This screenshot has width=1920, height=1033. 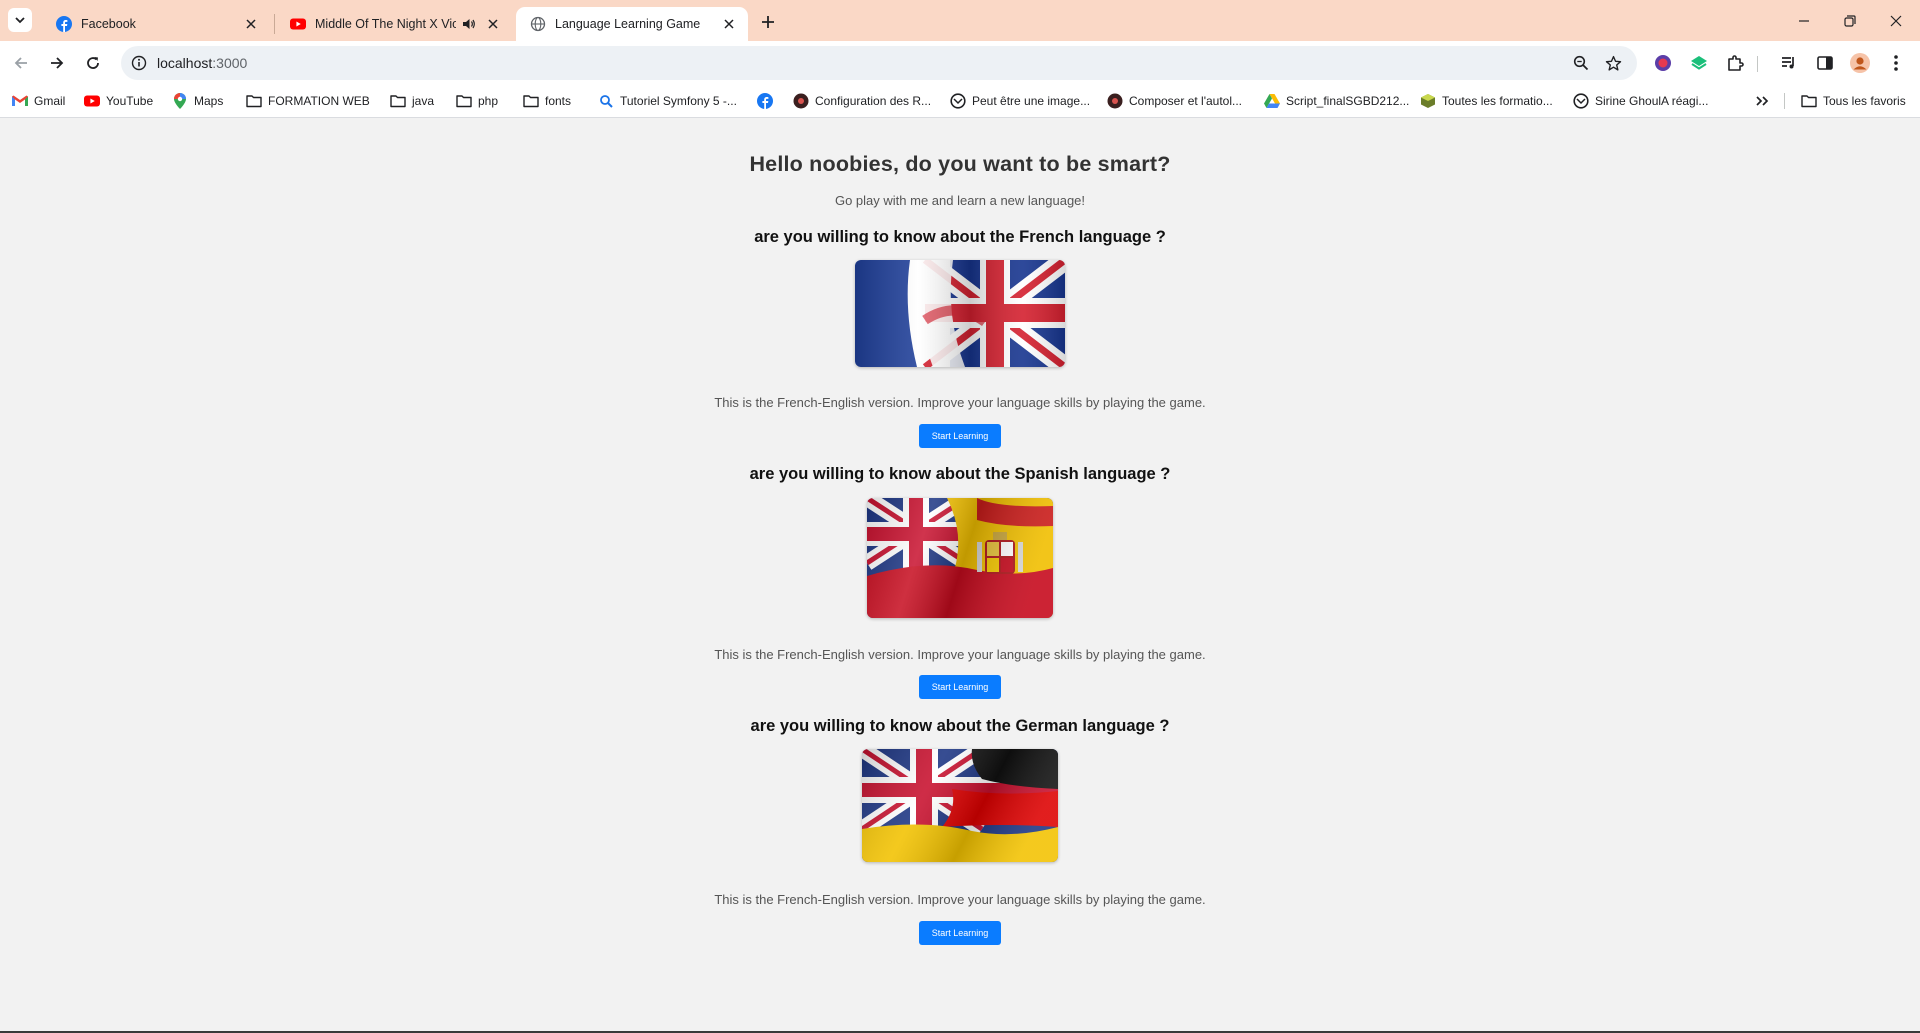 I want to click on profile-button, so click(x=1860, y=63).